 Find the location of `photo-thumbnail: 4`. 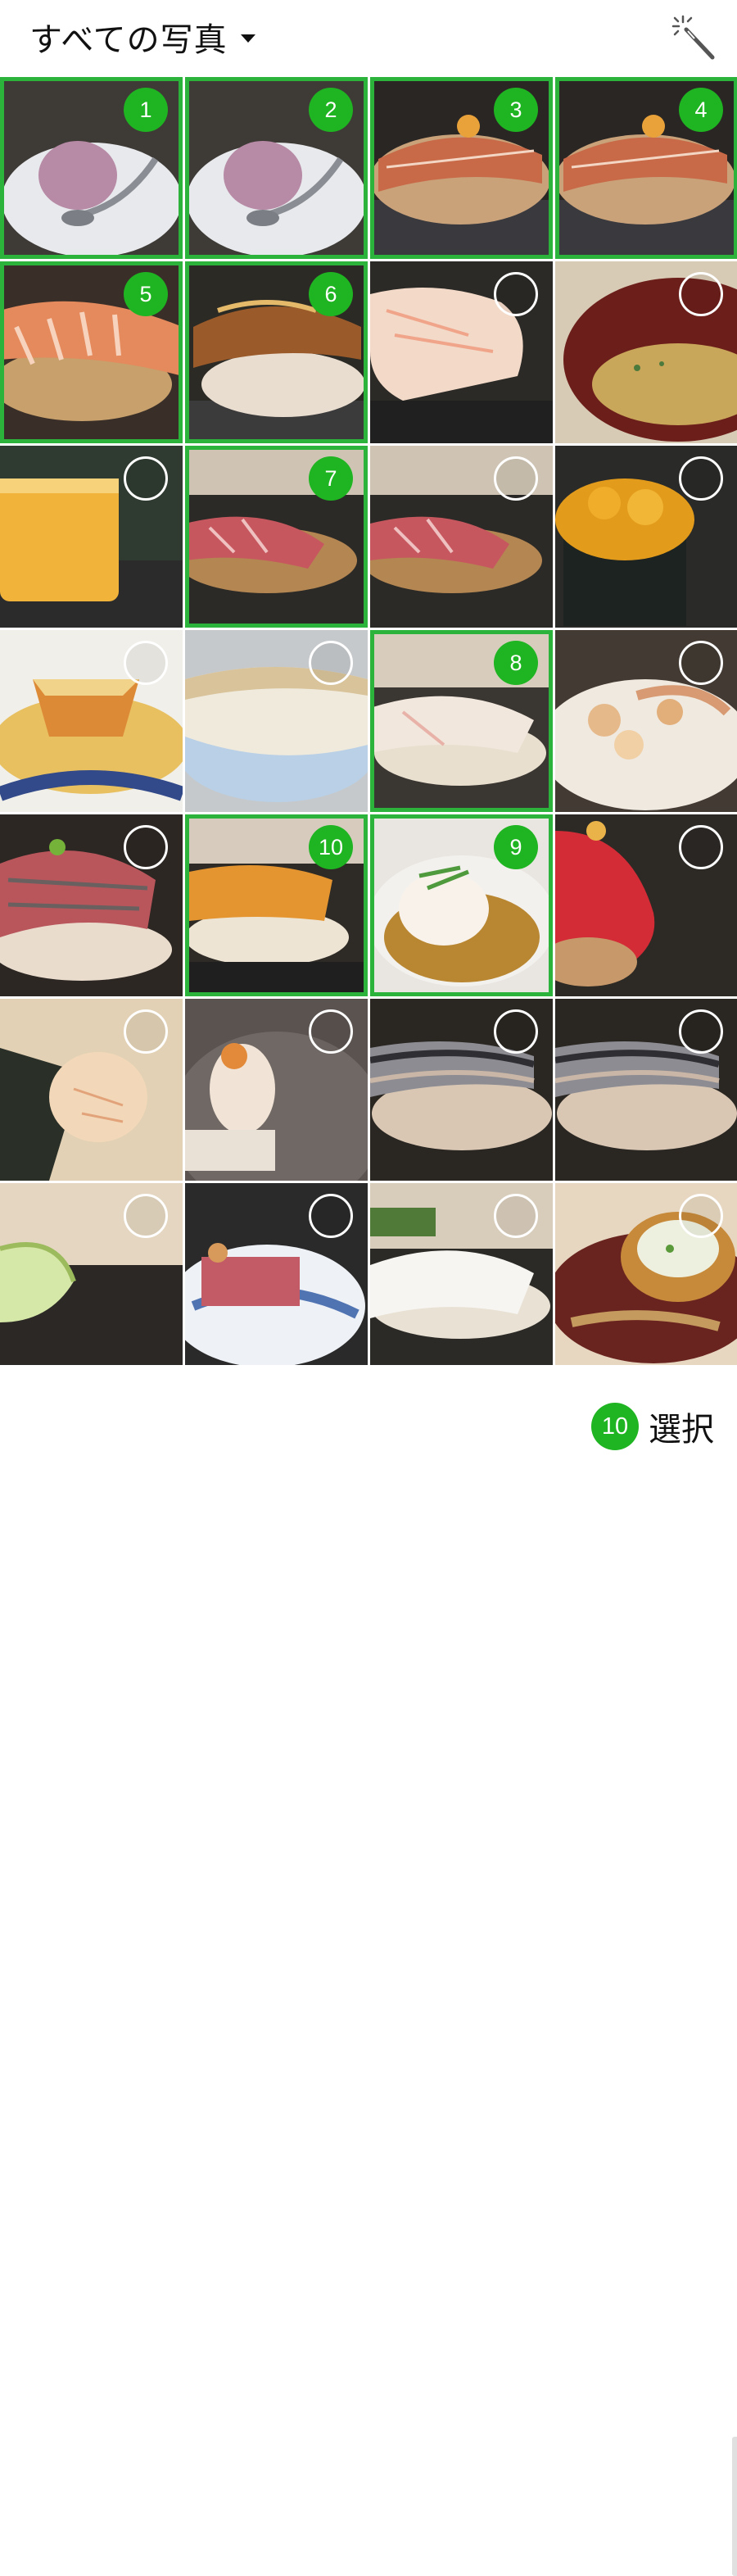

photo-thumbnail: 4 is located at coordinates (646, 168).